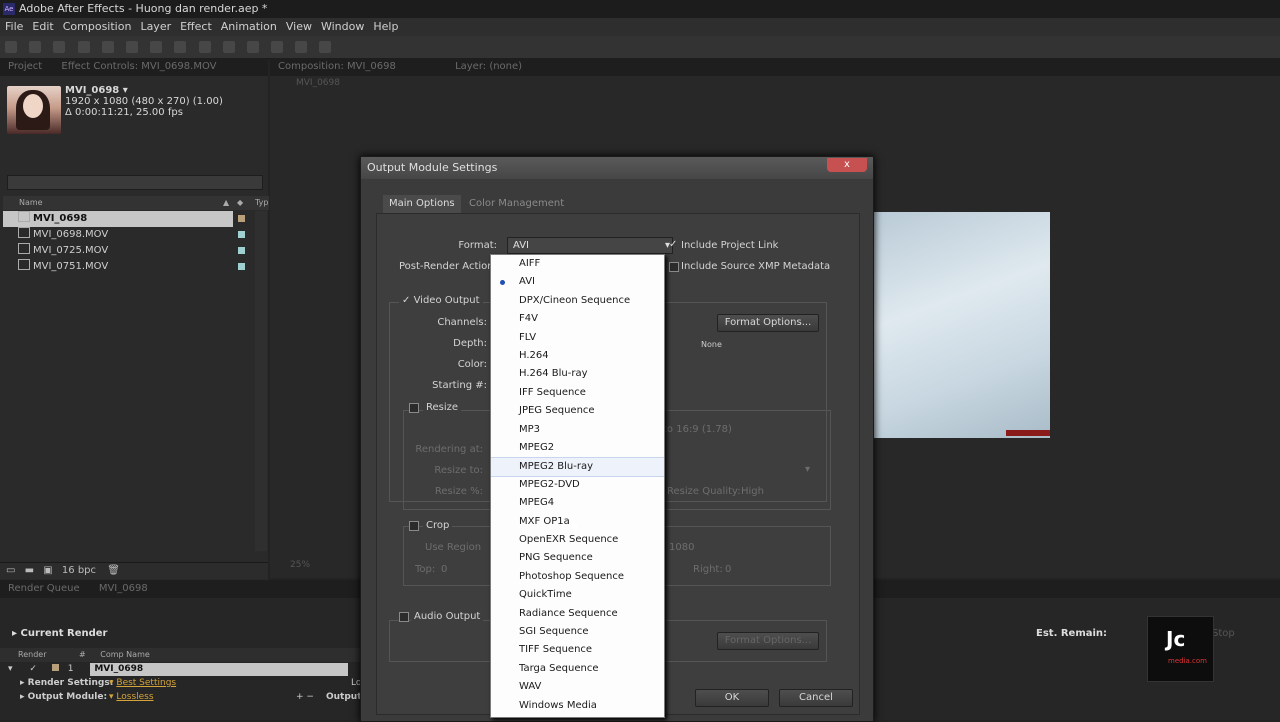 This screenshot has height=722, width=1280. I want to click on use-region-label: Use Region, so click(453, 547).